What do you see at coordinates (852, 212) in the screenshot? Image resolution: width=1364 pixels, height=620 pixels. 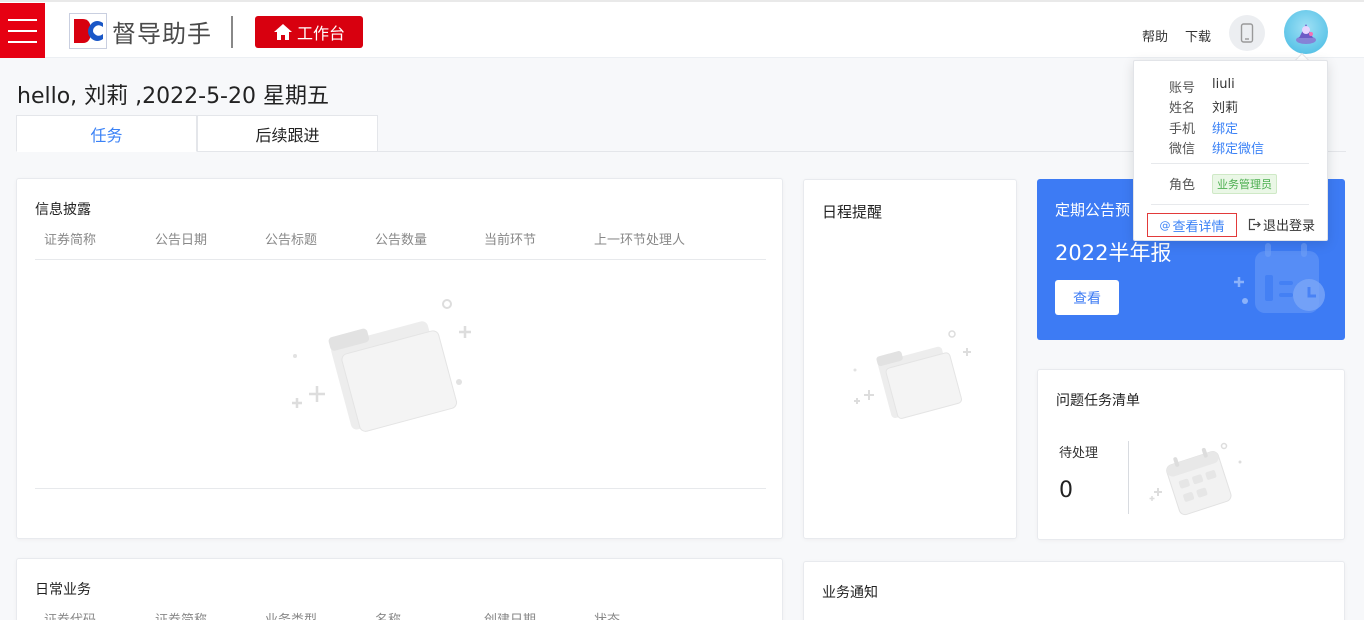 I see `schedule-title: 日程提醒` at bounding box center [852, 212].